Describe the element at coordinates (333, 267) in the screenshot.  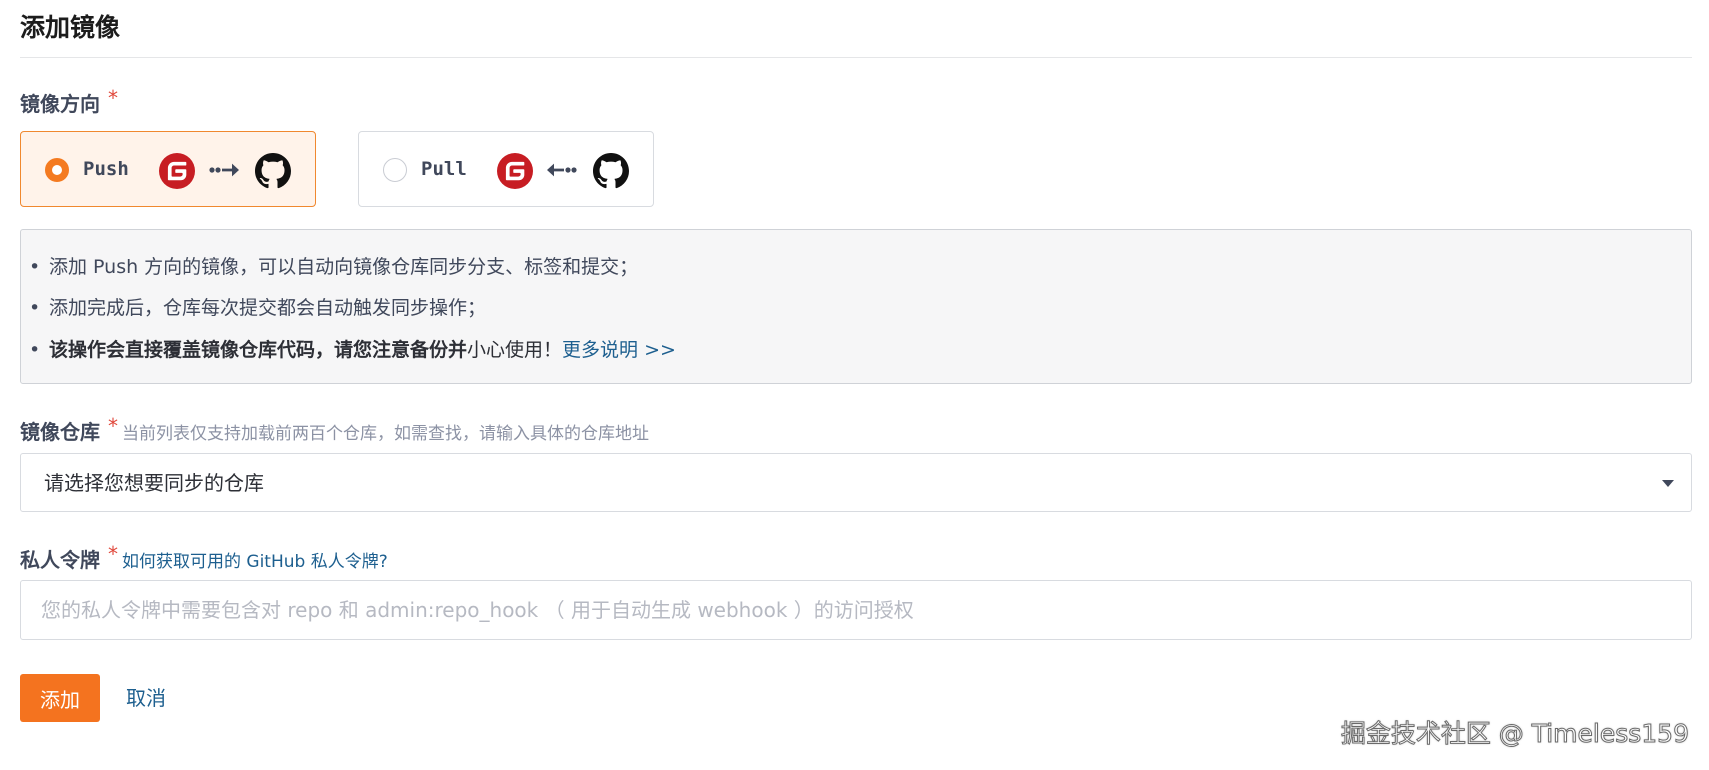
I see `info-item: 添加 Push 方向的镜像，可以自动向镜像仓库同步分支、标签和提交；` at that location.